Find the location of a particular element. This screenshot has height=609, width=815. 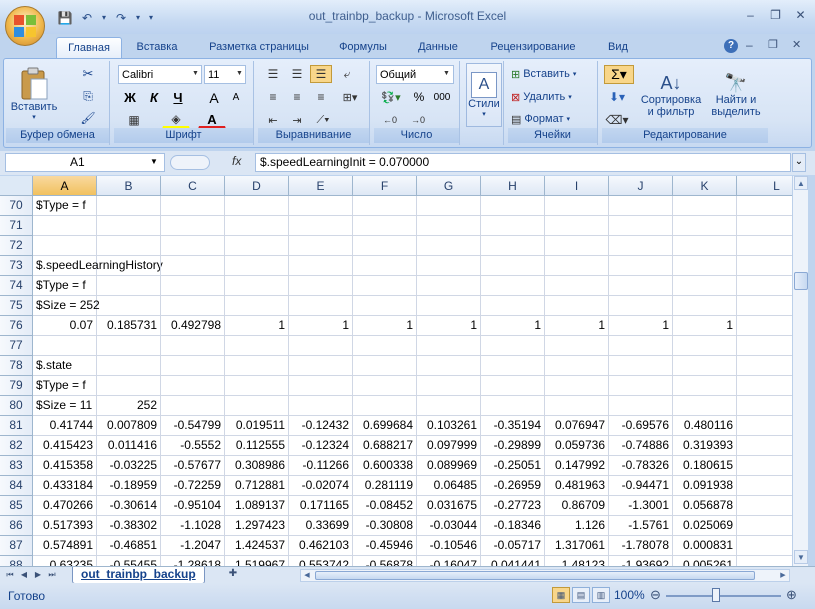

cell: -1.78078 is located at coordinates (641, 546).